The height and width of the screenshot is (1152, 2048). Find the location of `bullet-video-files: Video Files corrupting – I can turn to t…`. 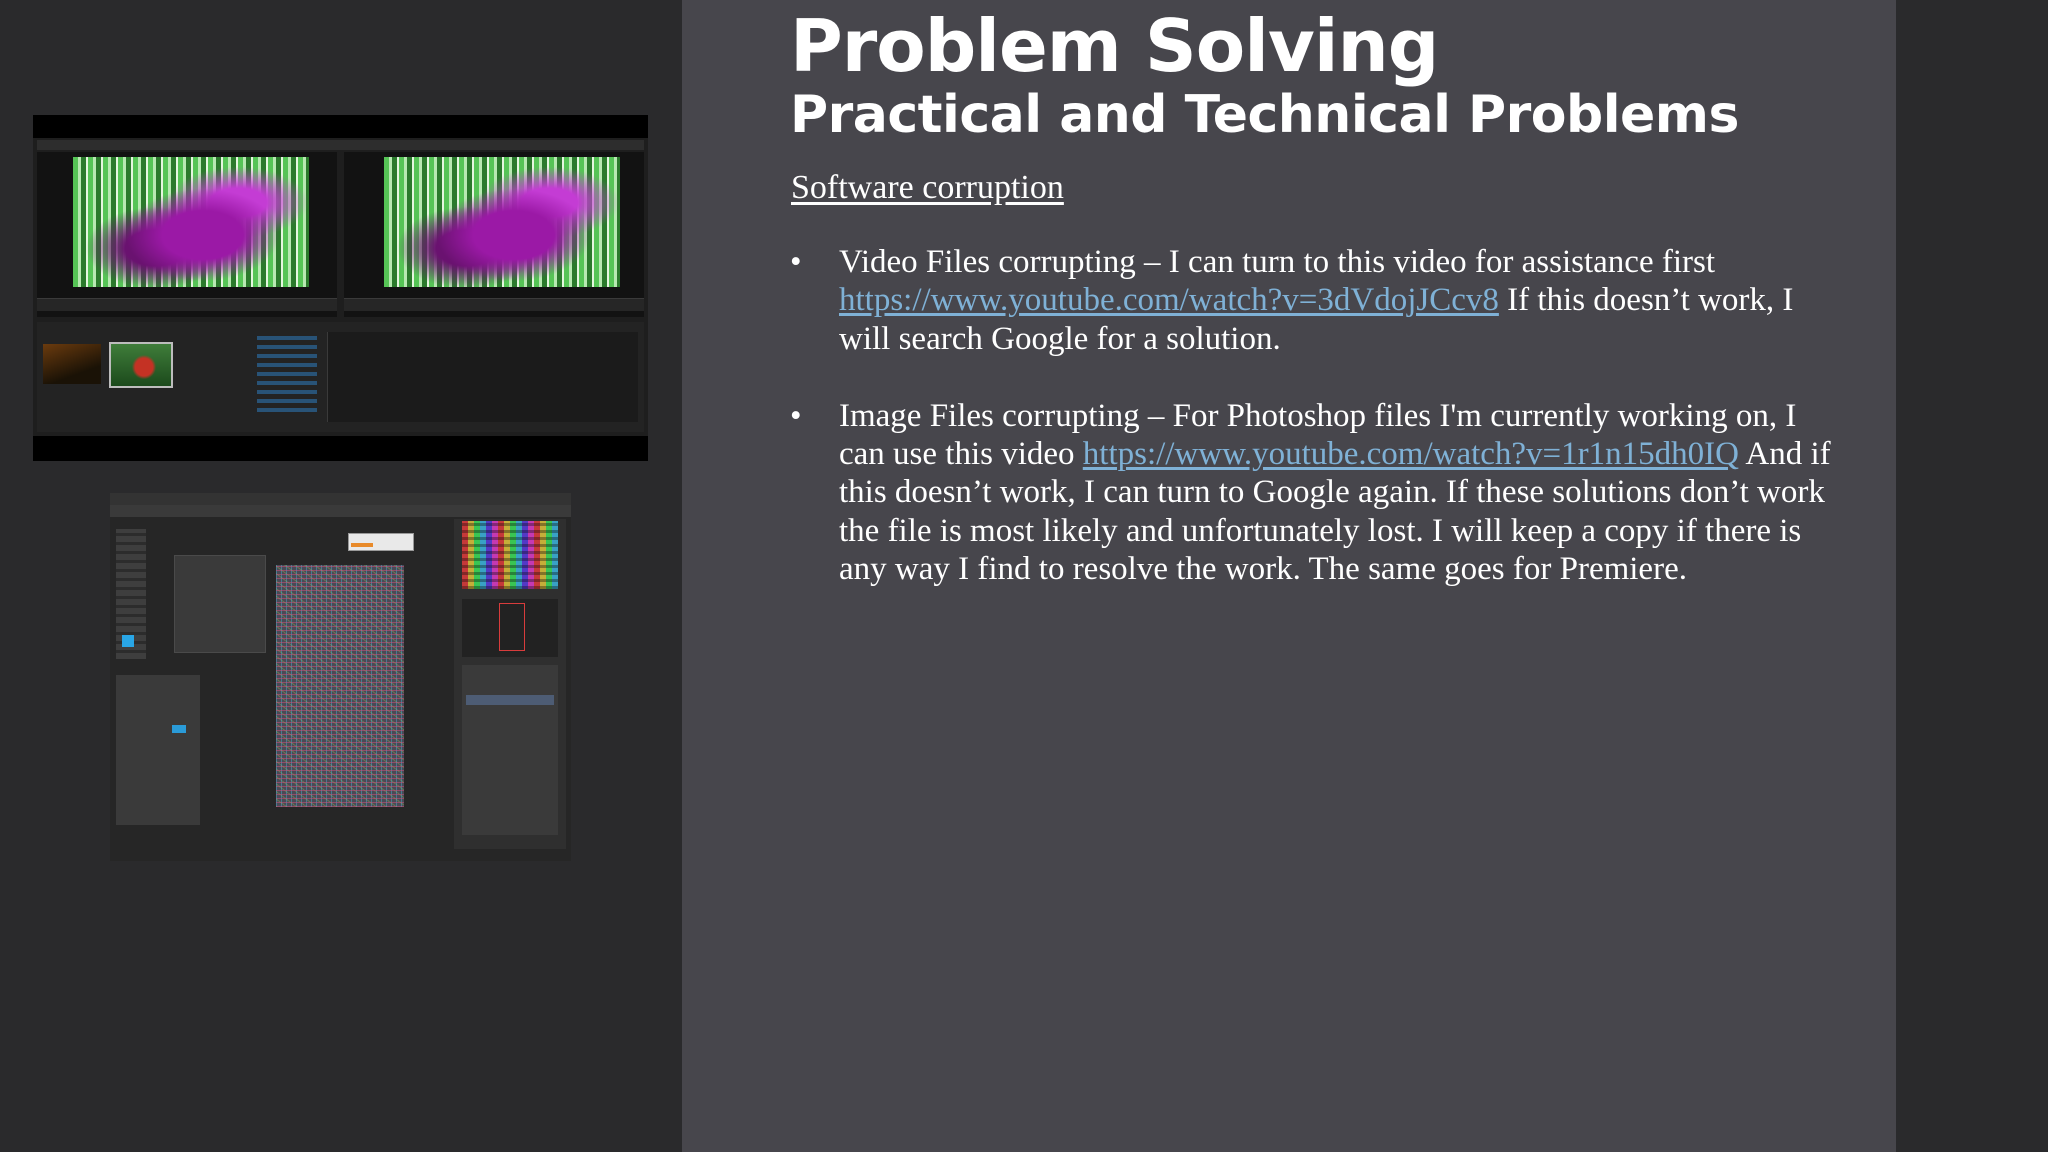

bullet-video-files: Video Files corrupting – I can turn to t… is located at coordinates (1320, 300).